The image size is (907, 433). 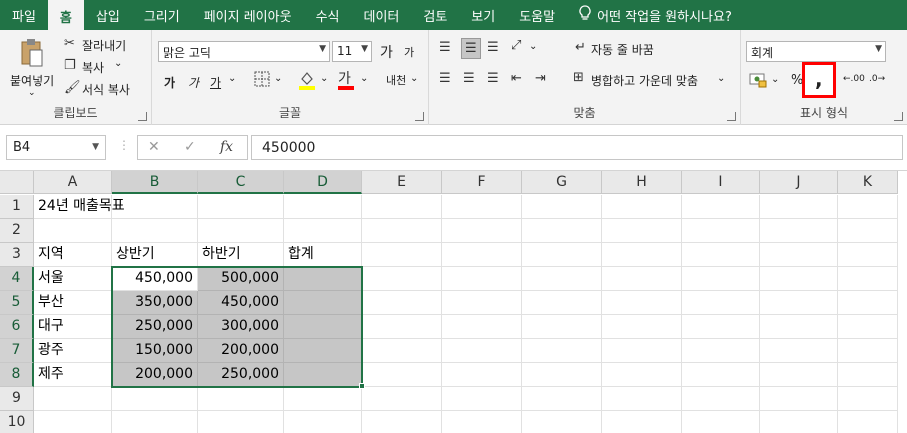 What do you see at coordinates (799, 182) in the screenshot?
I see `column-header-j: J` at bounding box center [799, 182].